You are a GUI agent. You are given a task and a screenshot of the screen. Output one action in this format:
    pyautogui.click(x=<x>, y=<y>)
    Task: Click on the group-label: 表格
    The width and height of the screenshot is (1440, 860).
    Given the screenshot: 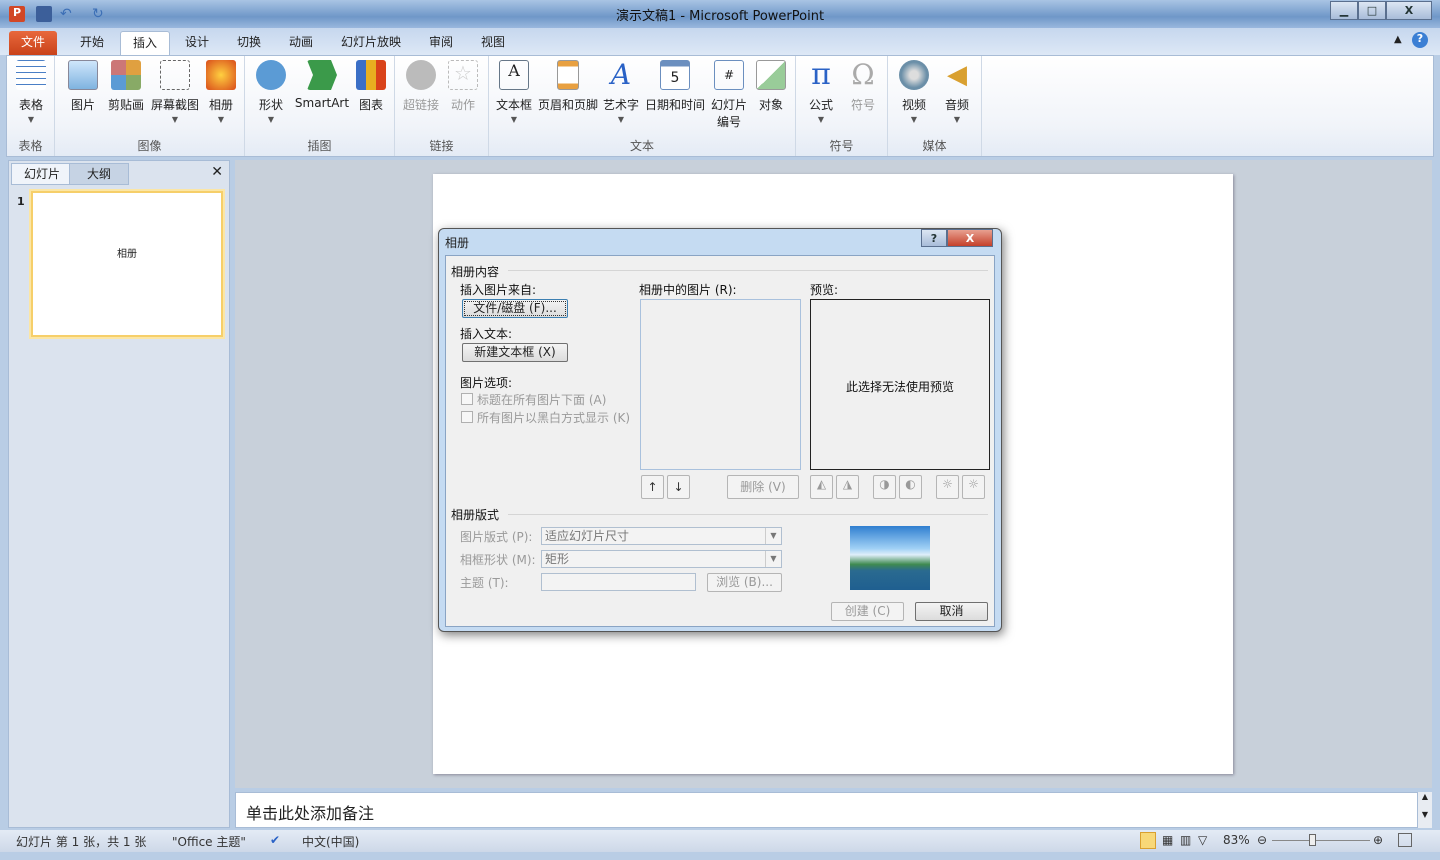 What is the action you would take?
    pyautogui.click(x=30, y=146)
    